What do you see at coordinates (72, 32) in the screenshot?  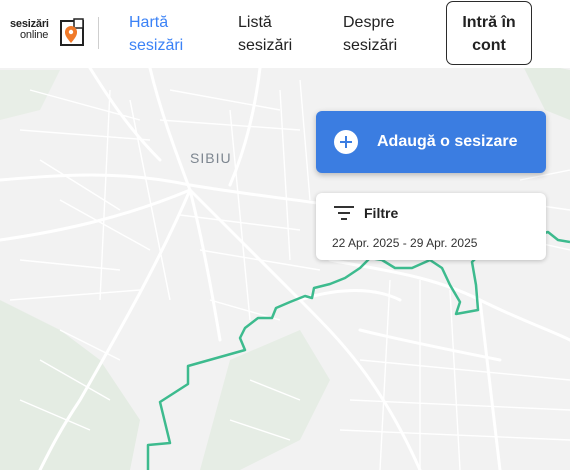 I see `logo-pin-icon` at bounding box center [72, 32].